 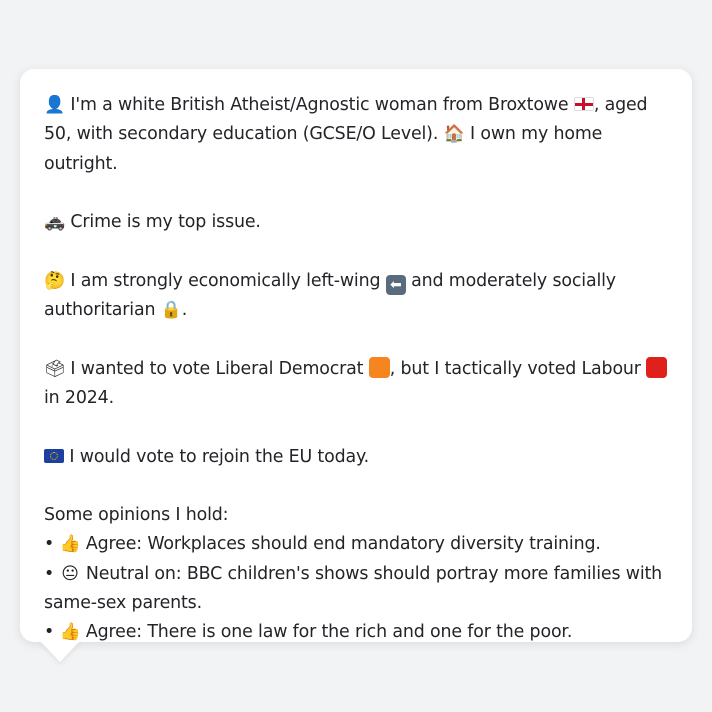 What do you see at coordinates (55, 222) in the screenshot?
I see `police-car-icon: 🚓` at bounding box center [55, 222].